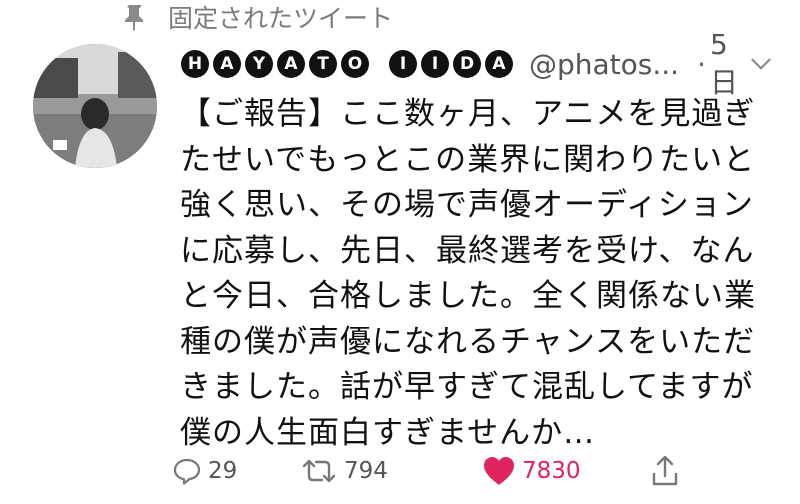  I want to click on reply-icon, so click(187, 471).